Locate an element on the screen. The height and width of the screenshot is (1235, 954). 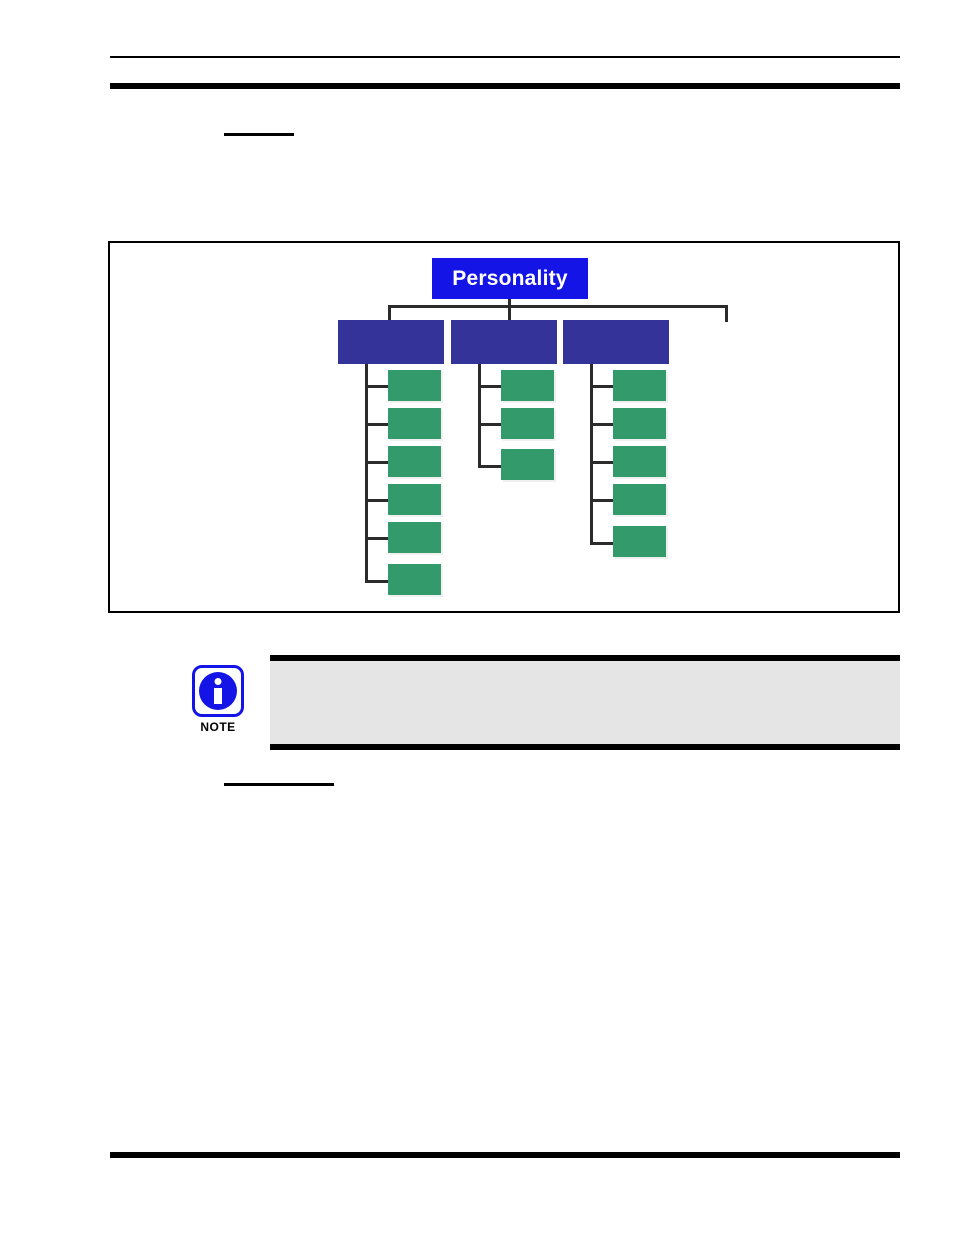
info-icon-stem is located at coordinates (218, 696).